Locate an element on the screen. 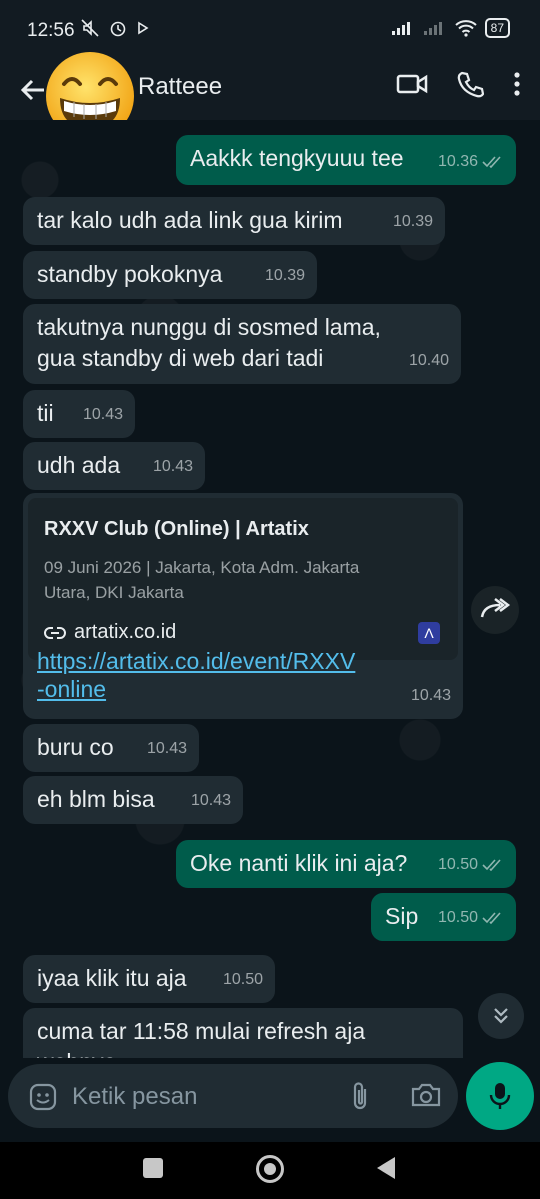 This screenshot has width=540, height=1199. system-nav-bar is located at coordinates (270, 1170).